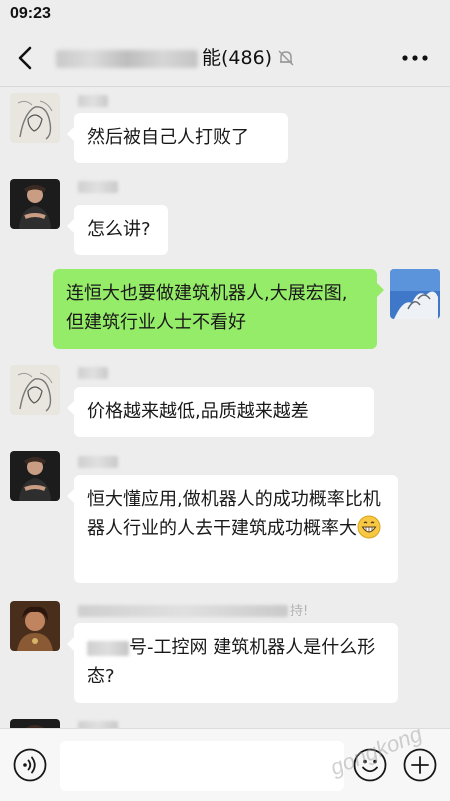 Image resolution: width=450 pixels, height=801 pixels. I want to click on message-bubble: 号-工控网 建筑机器人是什么形态?, so click(232, 663).